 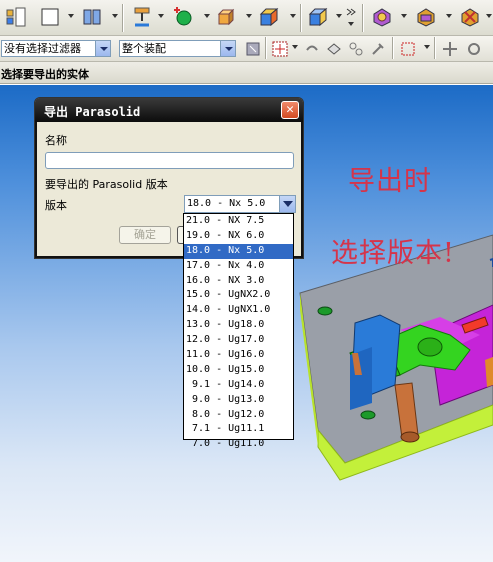 I want to click on version-option: 9.0 - Ug13.0, so click(x=238, y=400).